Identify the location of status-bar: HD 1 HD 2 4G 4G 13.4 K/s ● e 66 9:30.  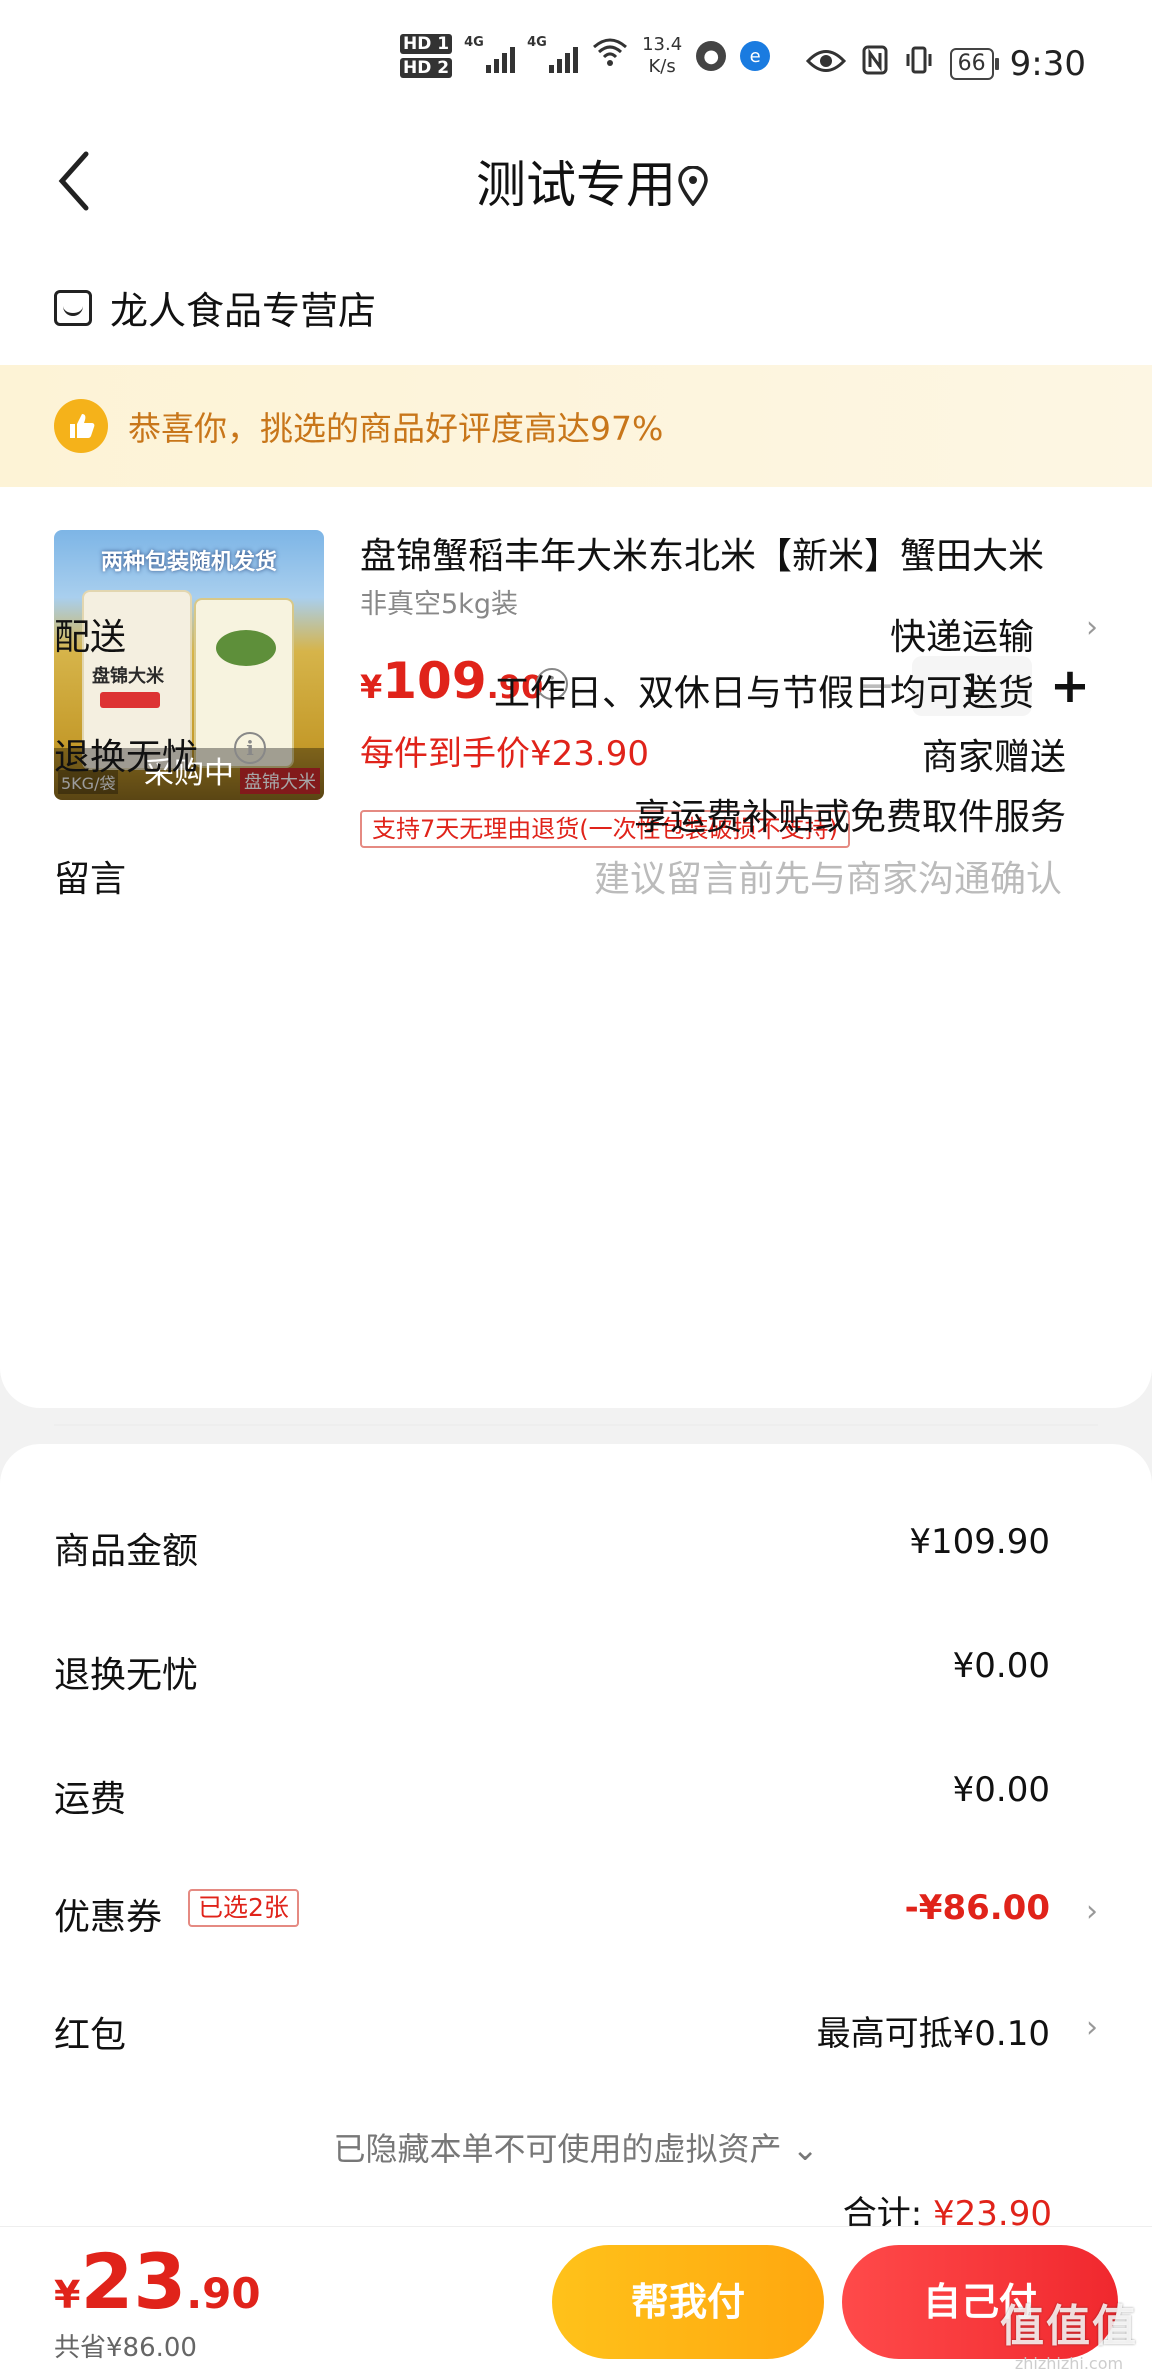
(576, 65).